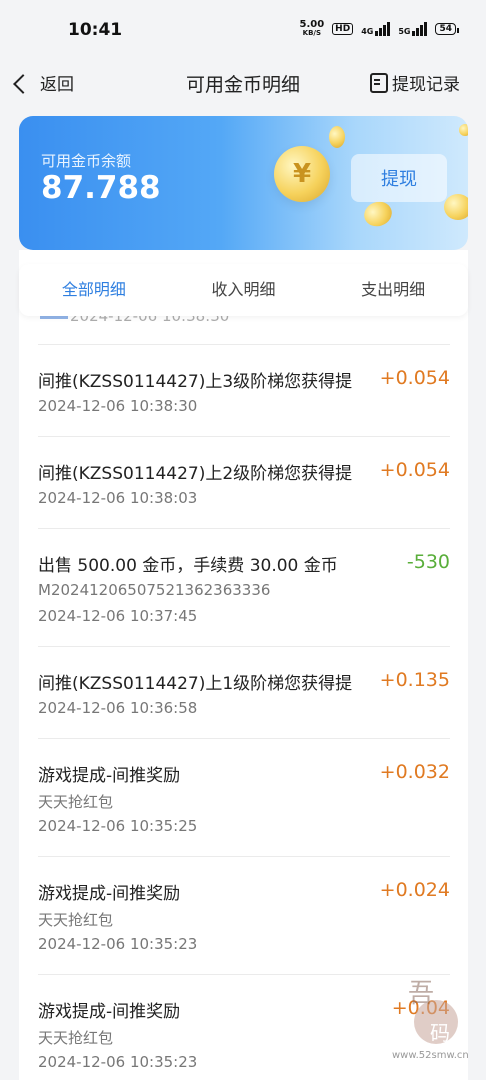  What do you see at coordinates (243, 30) in the screenshot?
I see `status-bar: 10:41 5.00 KB/S HD 4G 5G 54` at bounding box center [243, 30].